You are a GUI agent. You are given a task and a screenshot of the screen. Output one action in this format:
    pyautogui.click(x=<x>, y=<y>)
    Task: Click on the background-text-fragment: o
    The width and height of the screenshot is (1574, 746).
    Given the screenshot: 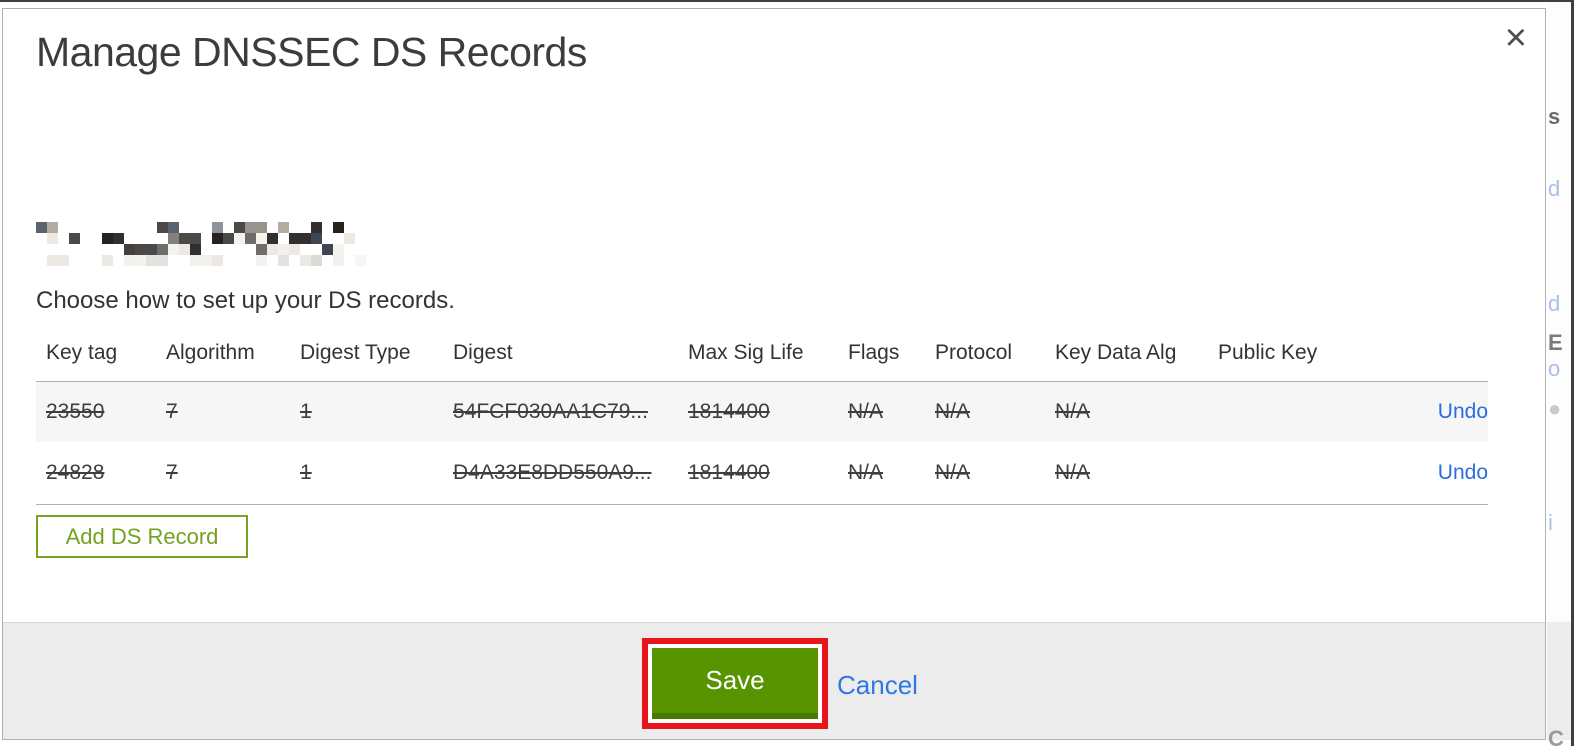 What is the action you would take?
    pyautogui.click(x=1554, y=368)
    